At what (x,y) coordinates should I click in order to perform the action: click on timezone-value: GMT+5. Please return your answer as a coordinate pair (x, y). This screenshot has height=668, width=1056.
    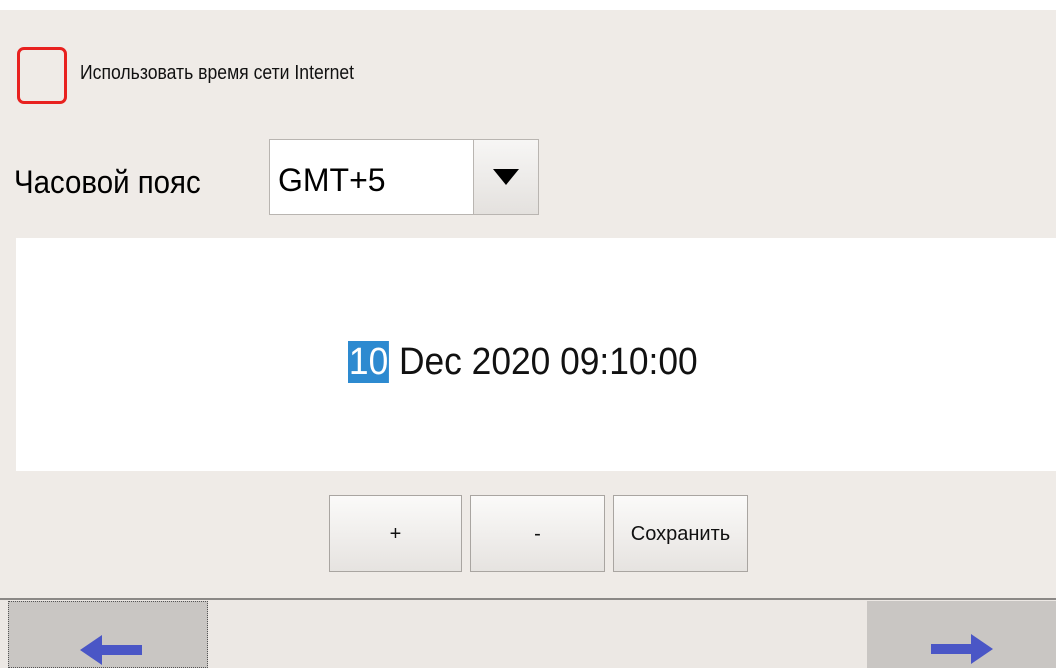
    Looking at the image, I should click on (332, 180).